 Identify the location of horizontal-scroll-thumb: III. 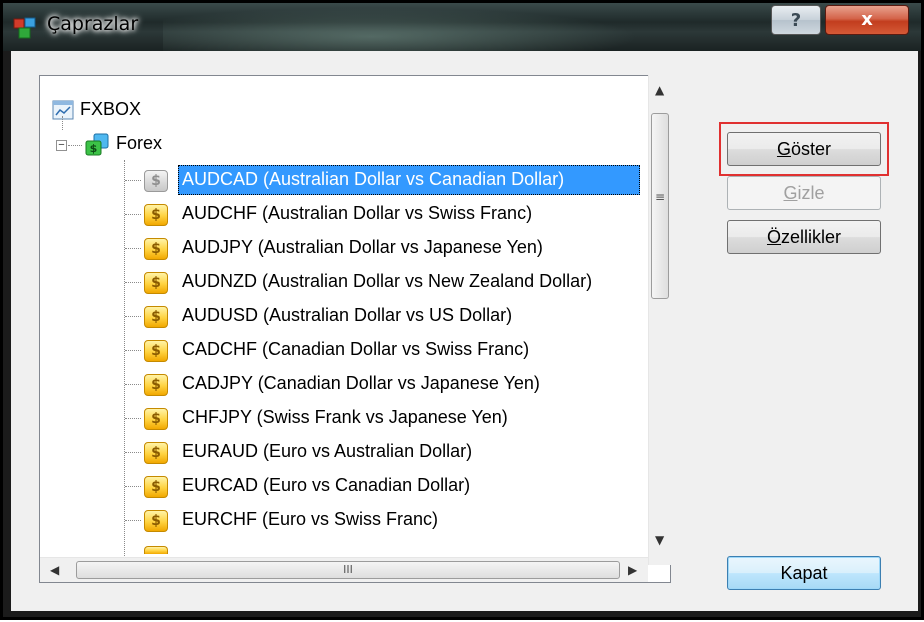
(348, 570).